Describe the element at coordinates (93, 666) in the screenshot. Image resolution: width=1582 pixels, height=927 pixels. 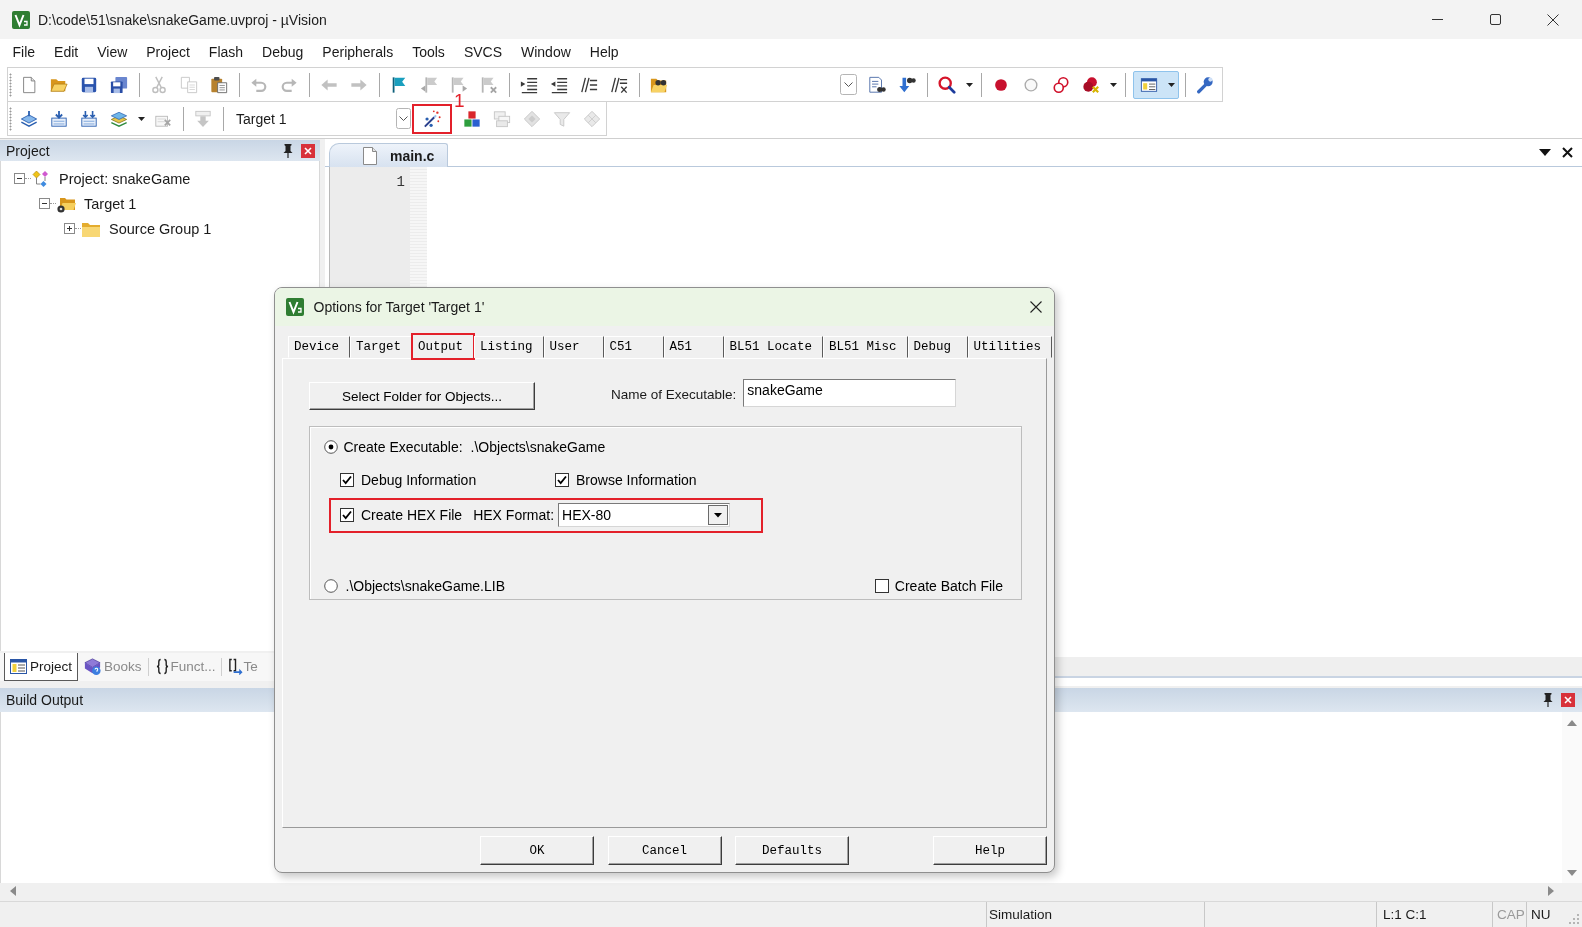
I see `book-icon` at that location.